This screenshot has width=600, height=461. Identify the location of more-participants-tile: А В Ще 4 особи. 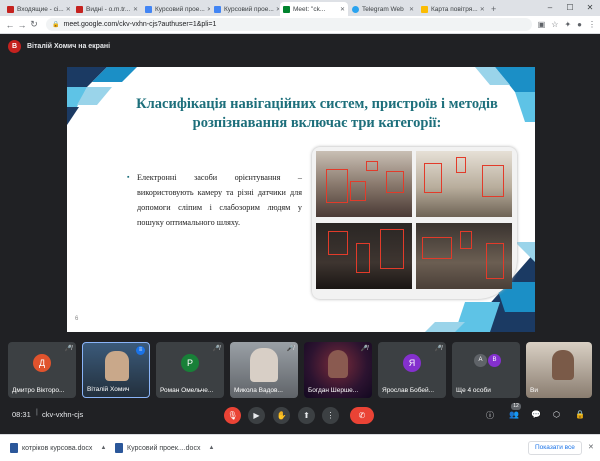
(486, 370).